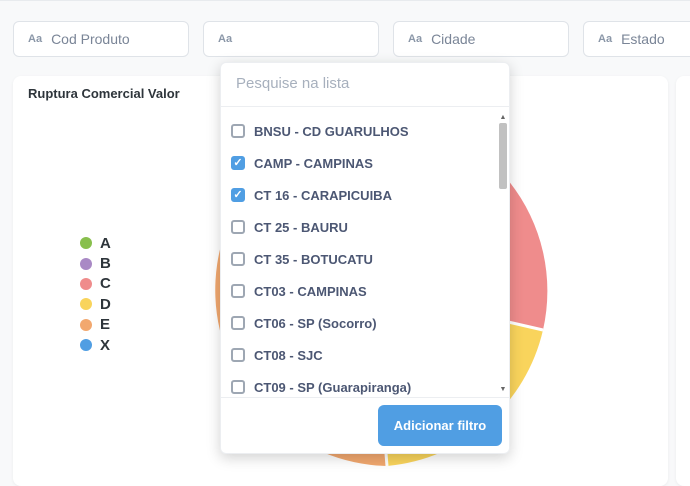 This screenshot has height=486, width=690. I want to click on option-label: CAMP - CAMPINAS, so click(313, 163).